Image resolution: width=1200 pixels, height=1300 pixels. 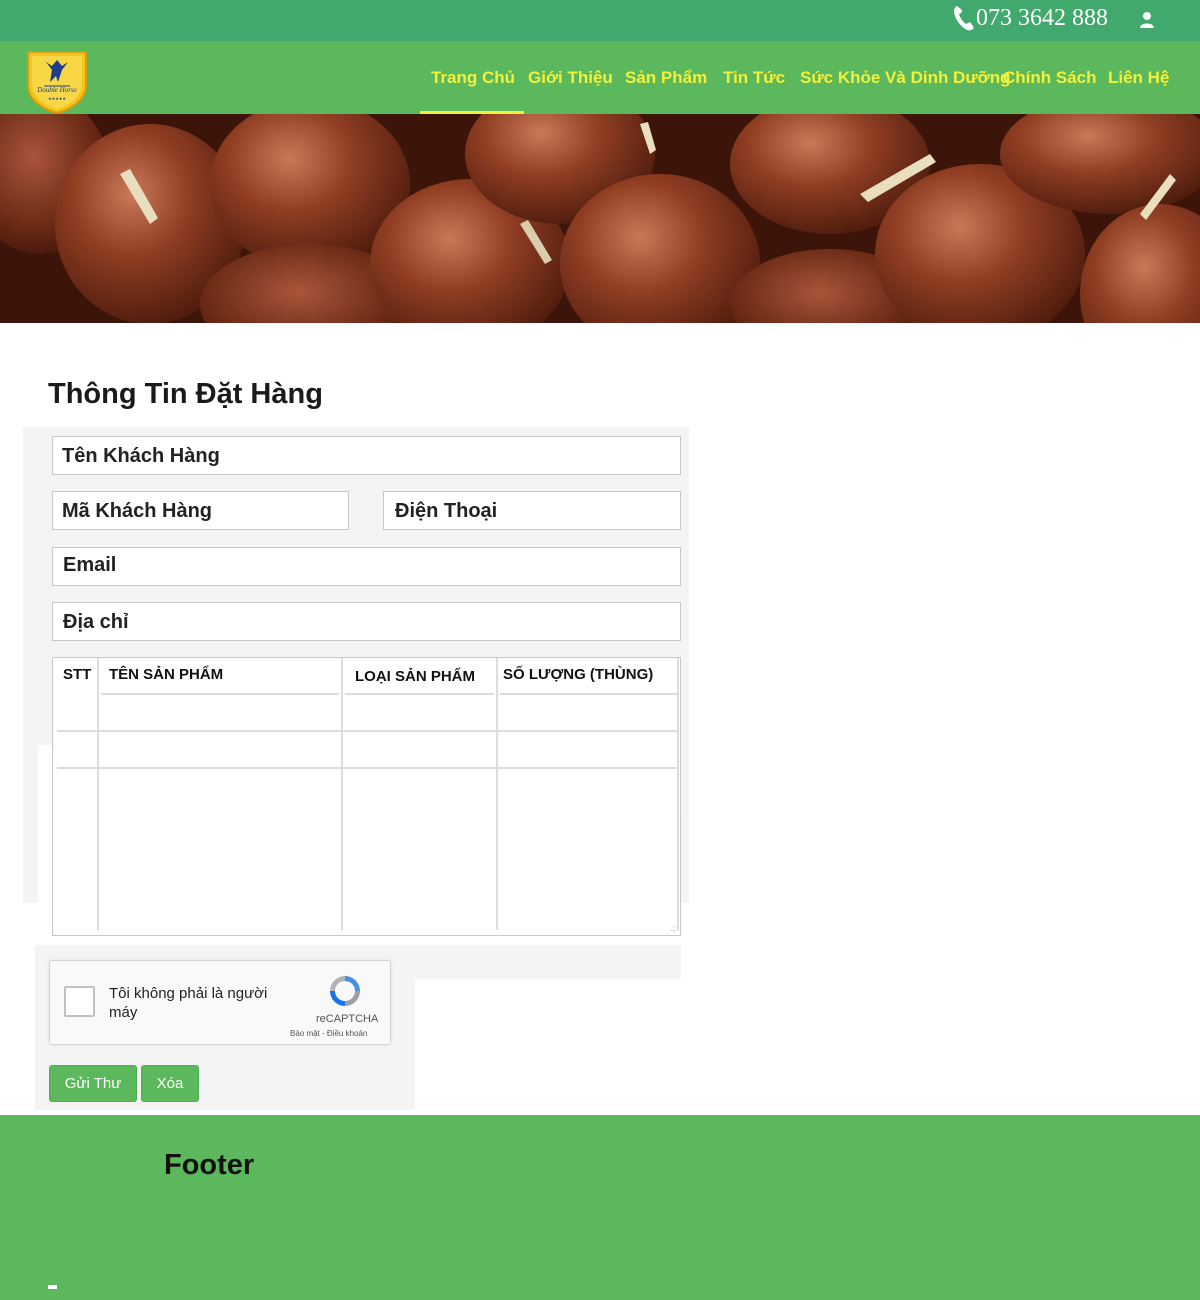 What do you see at coordinates (964, 18) in the screenshot?
I see `phone-icon` at bounding box center [964, 18].